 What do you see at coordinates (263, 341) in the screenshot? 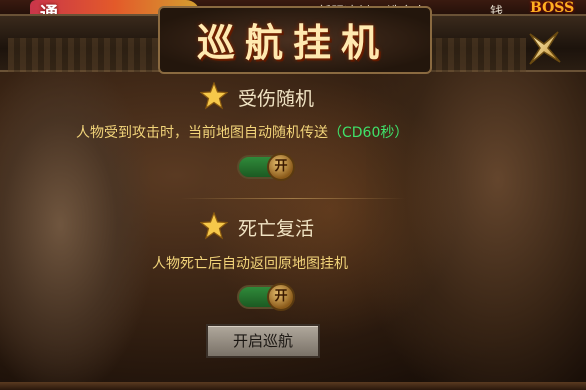
I see `start-cruise-button: 开启巡航` at bounding box center [263, 341].